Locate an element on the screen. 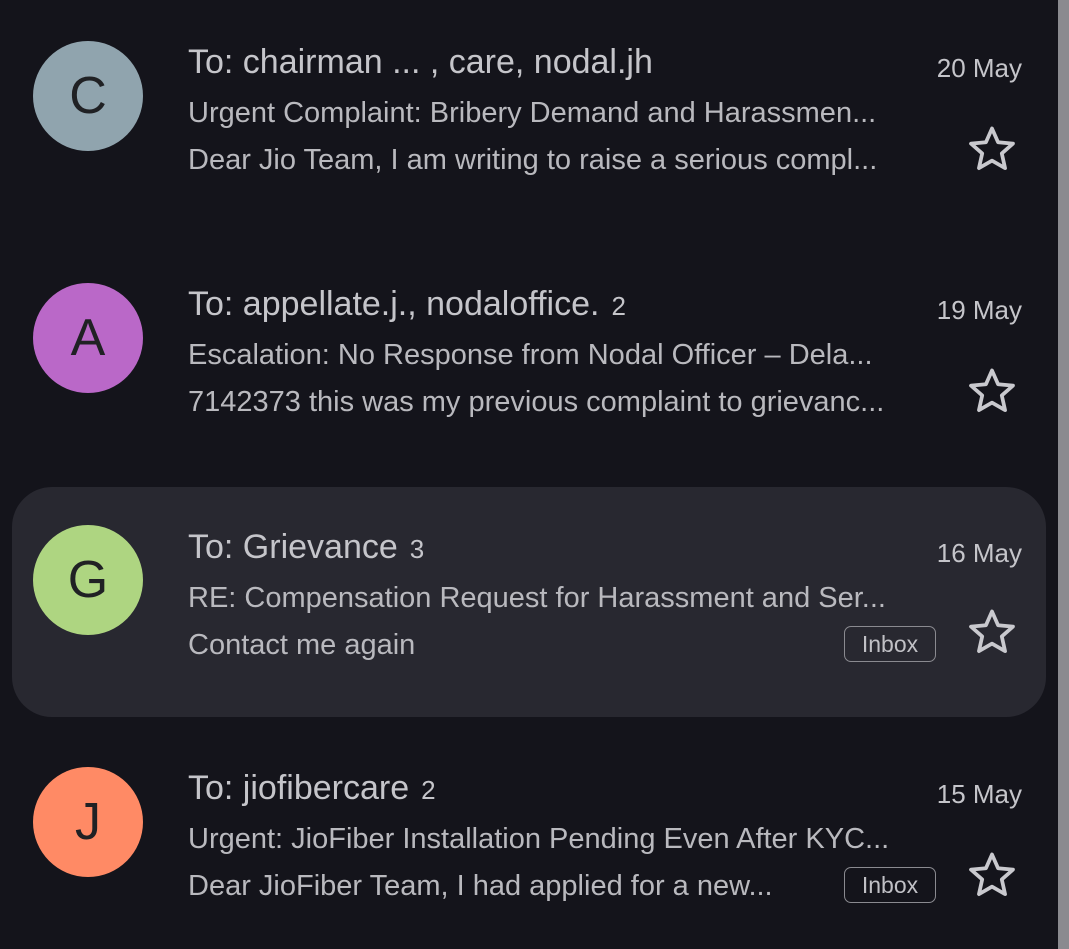  thread-count: 3 is located at coordinates (417, 549).